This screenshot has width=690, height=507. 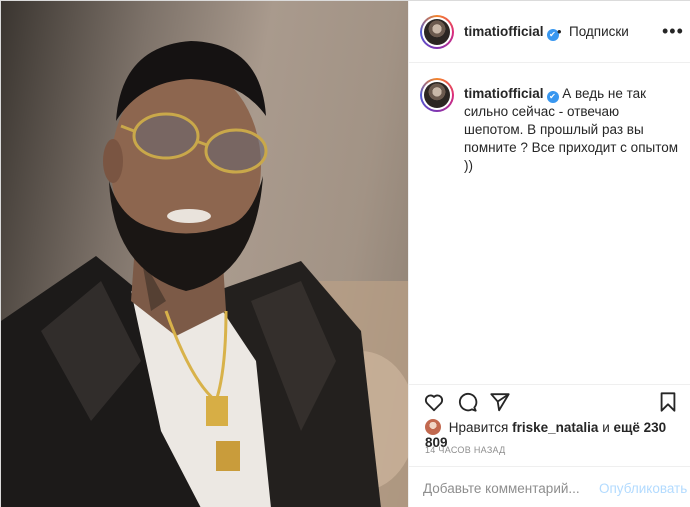 I want to click on verified-badge-icon: ✔, so click(x=552, y=97).